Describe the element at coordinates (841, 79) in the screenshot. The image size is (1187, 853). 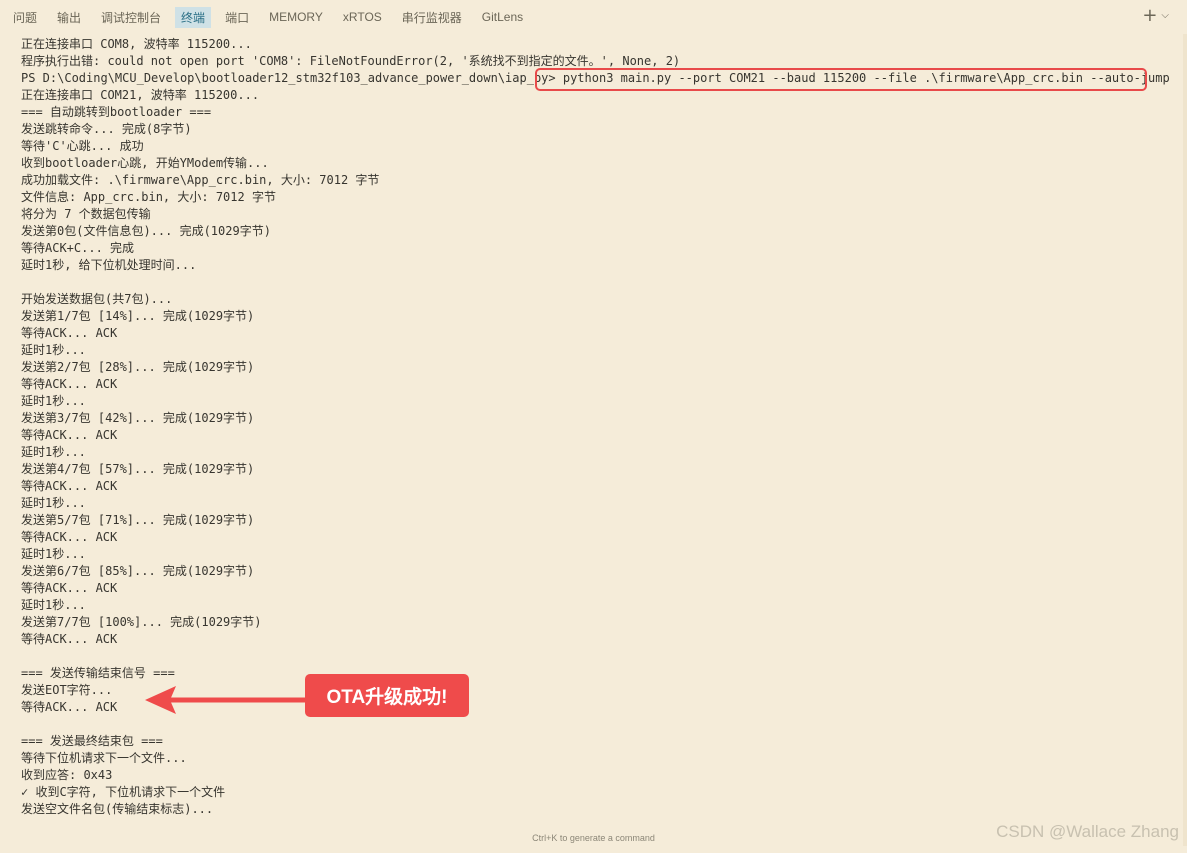
I see `command-highlight-box` at that location.